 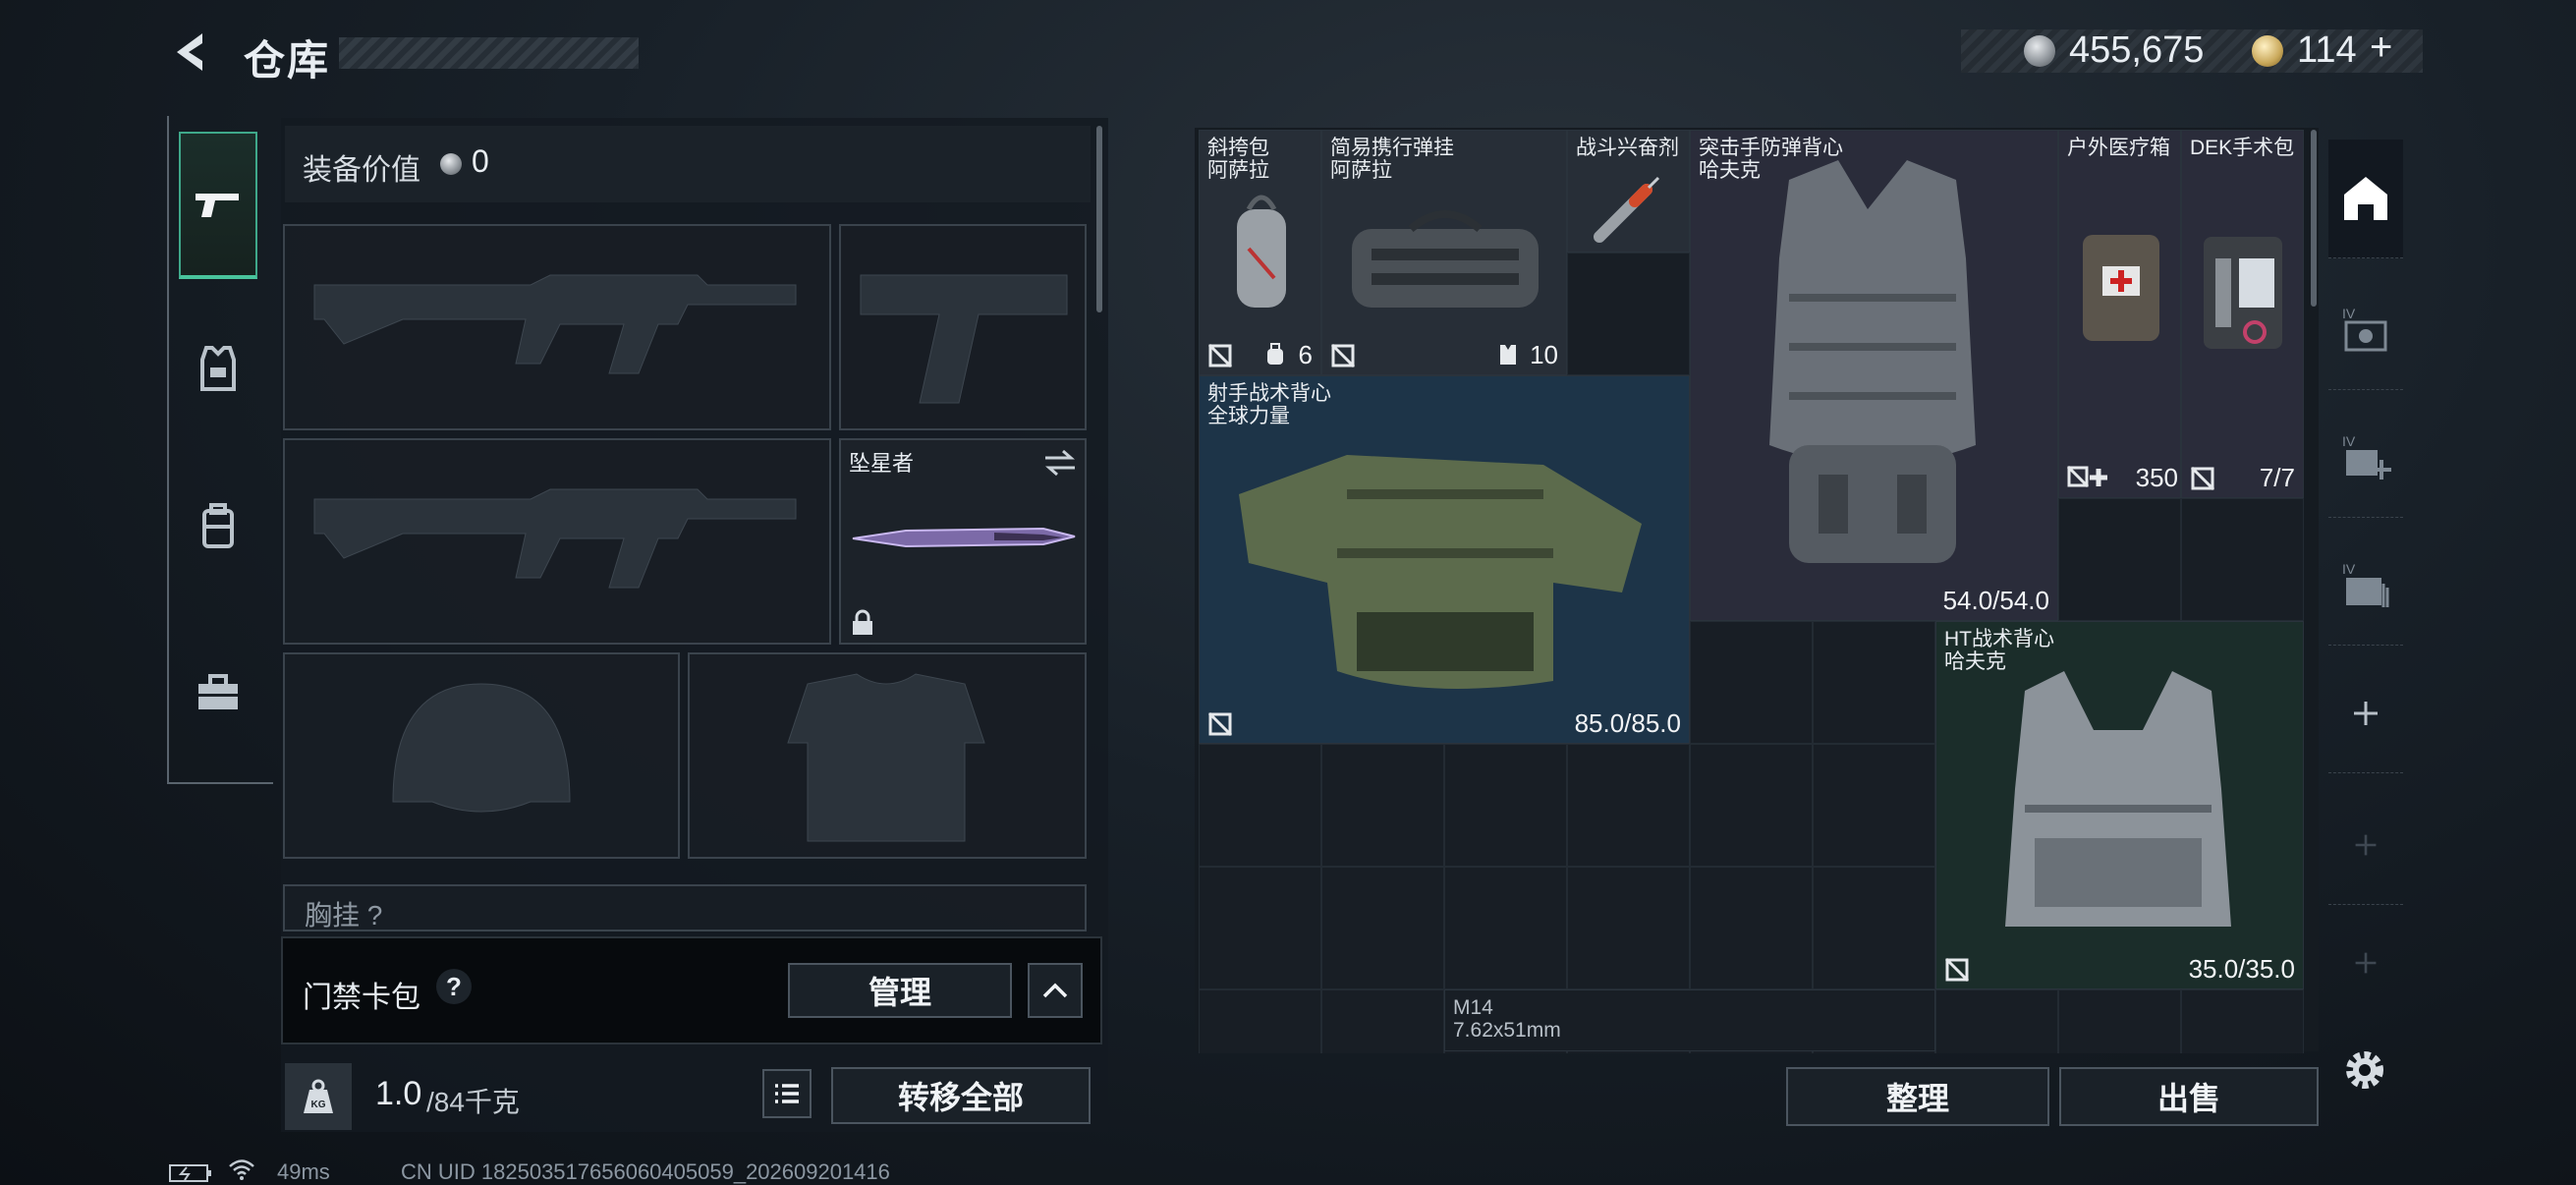 What do you see at coordinates (1874, 376) in the screenshot?
I see `stash-item: 突击手防弹背心 哈夫克 54.0/54.0` at bounding box center [1874, 376].